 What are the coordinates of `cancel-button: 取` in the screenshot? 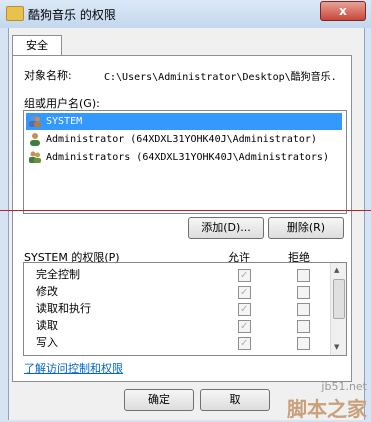 It's located at (235, 400).